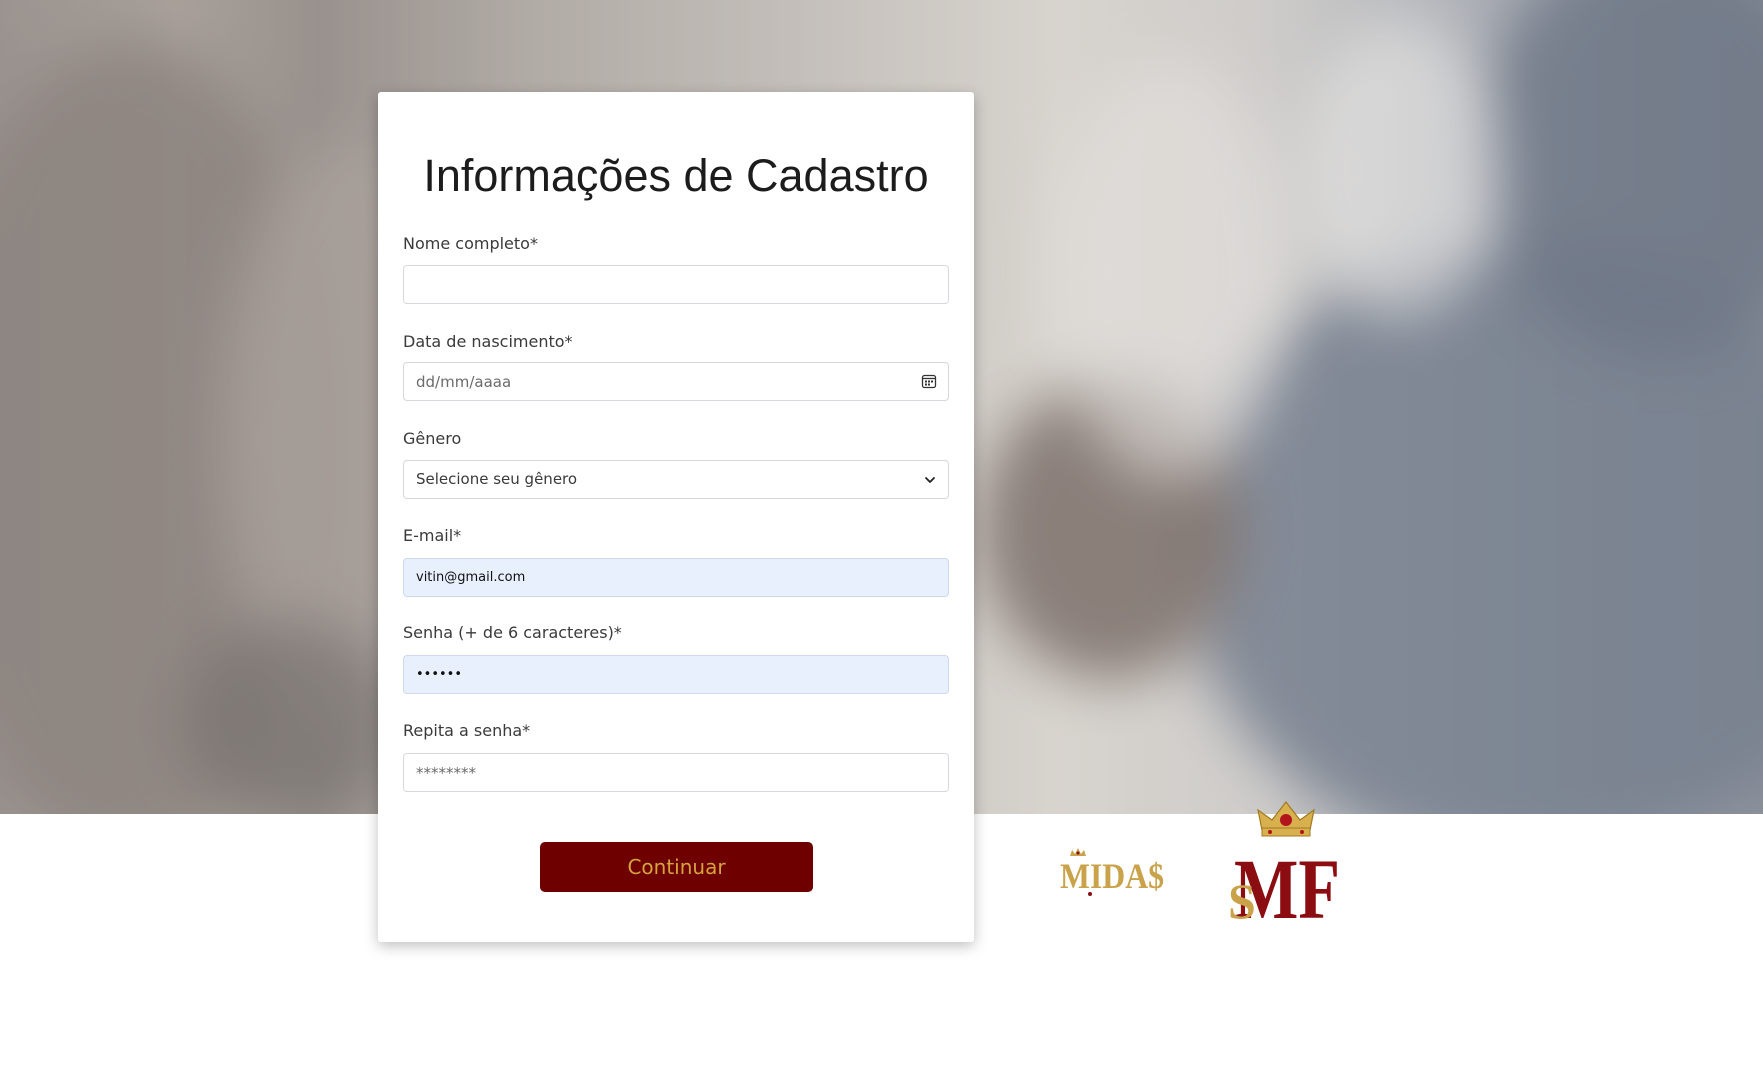  I want to click on repeat-password-input, so click(676, 772).